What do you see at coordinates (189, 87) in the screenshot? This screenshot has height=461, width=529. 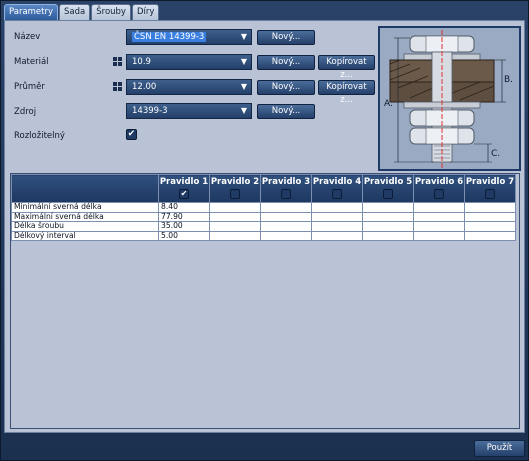 I see `prumer-combo: 12.00 ▼` at bounding box center [189, 87].